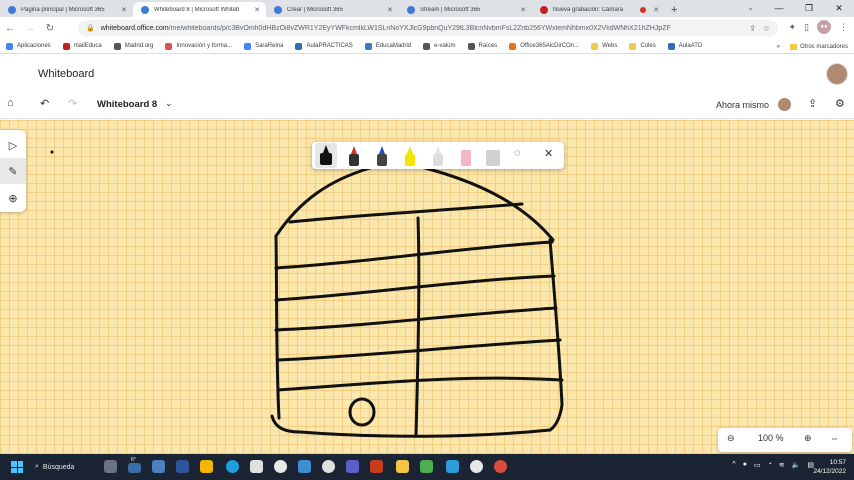 Image resolution: width=854 pixels, height=480 pixels. I want to click on chevron-down-icon: ⌄, so click(169, 103).